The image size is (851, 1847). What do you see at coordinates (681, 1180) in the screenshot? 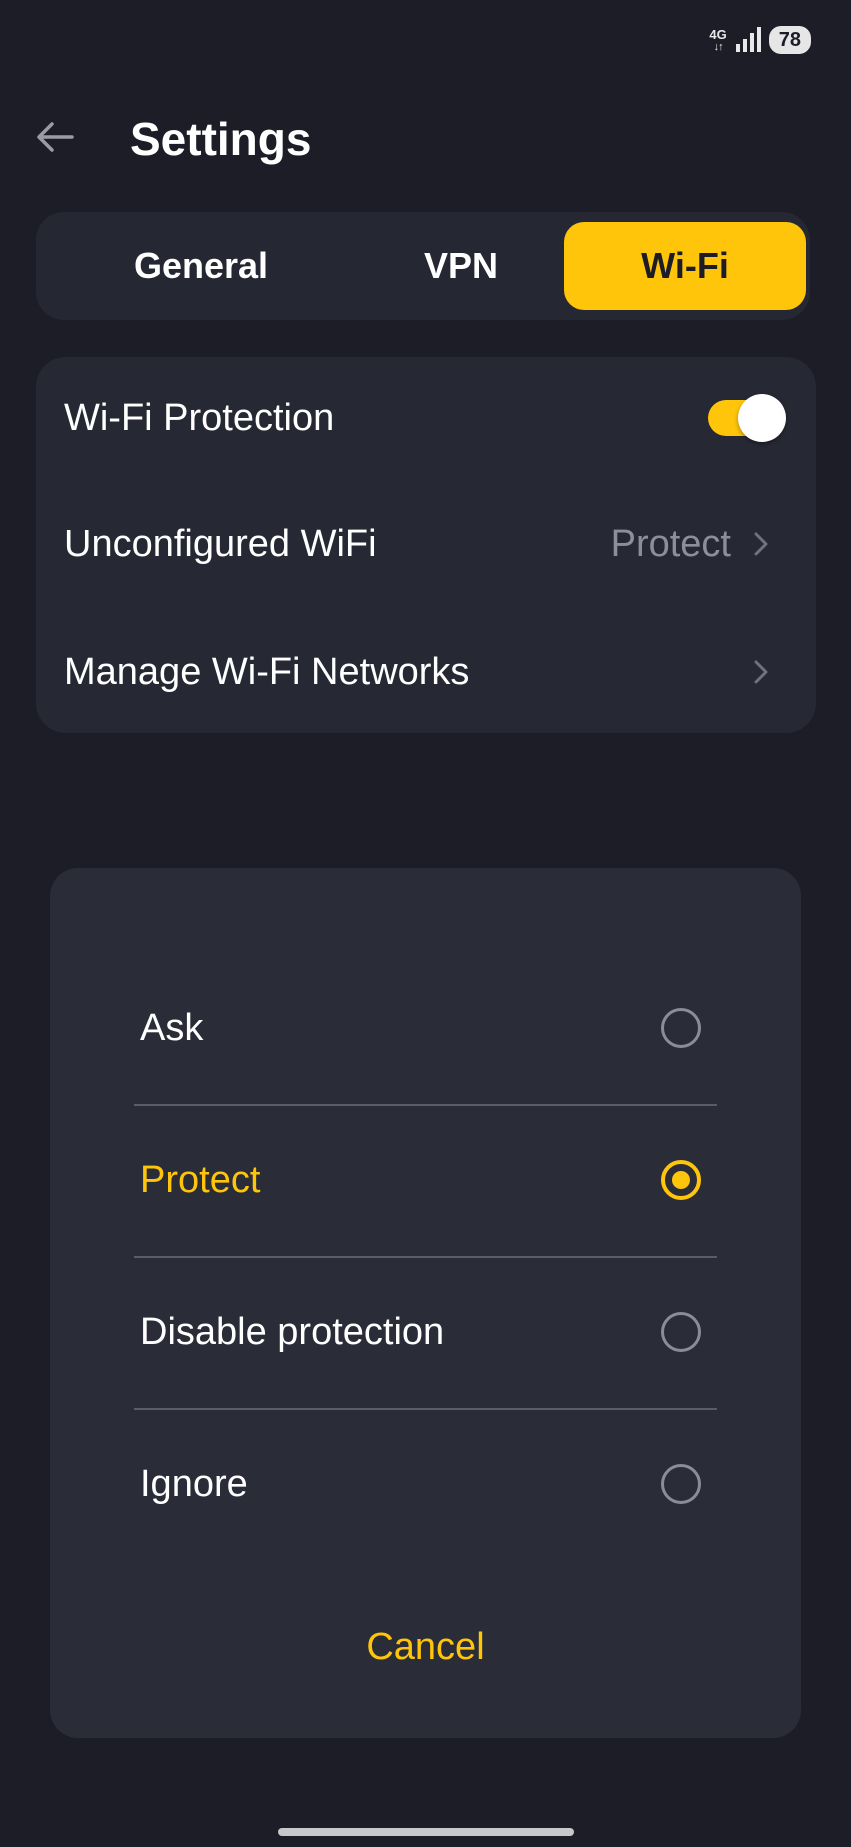
I see `radio-button-selected` at bounding box center [681, 1180].